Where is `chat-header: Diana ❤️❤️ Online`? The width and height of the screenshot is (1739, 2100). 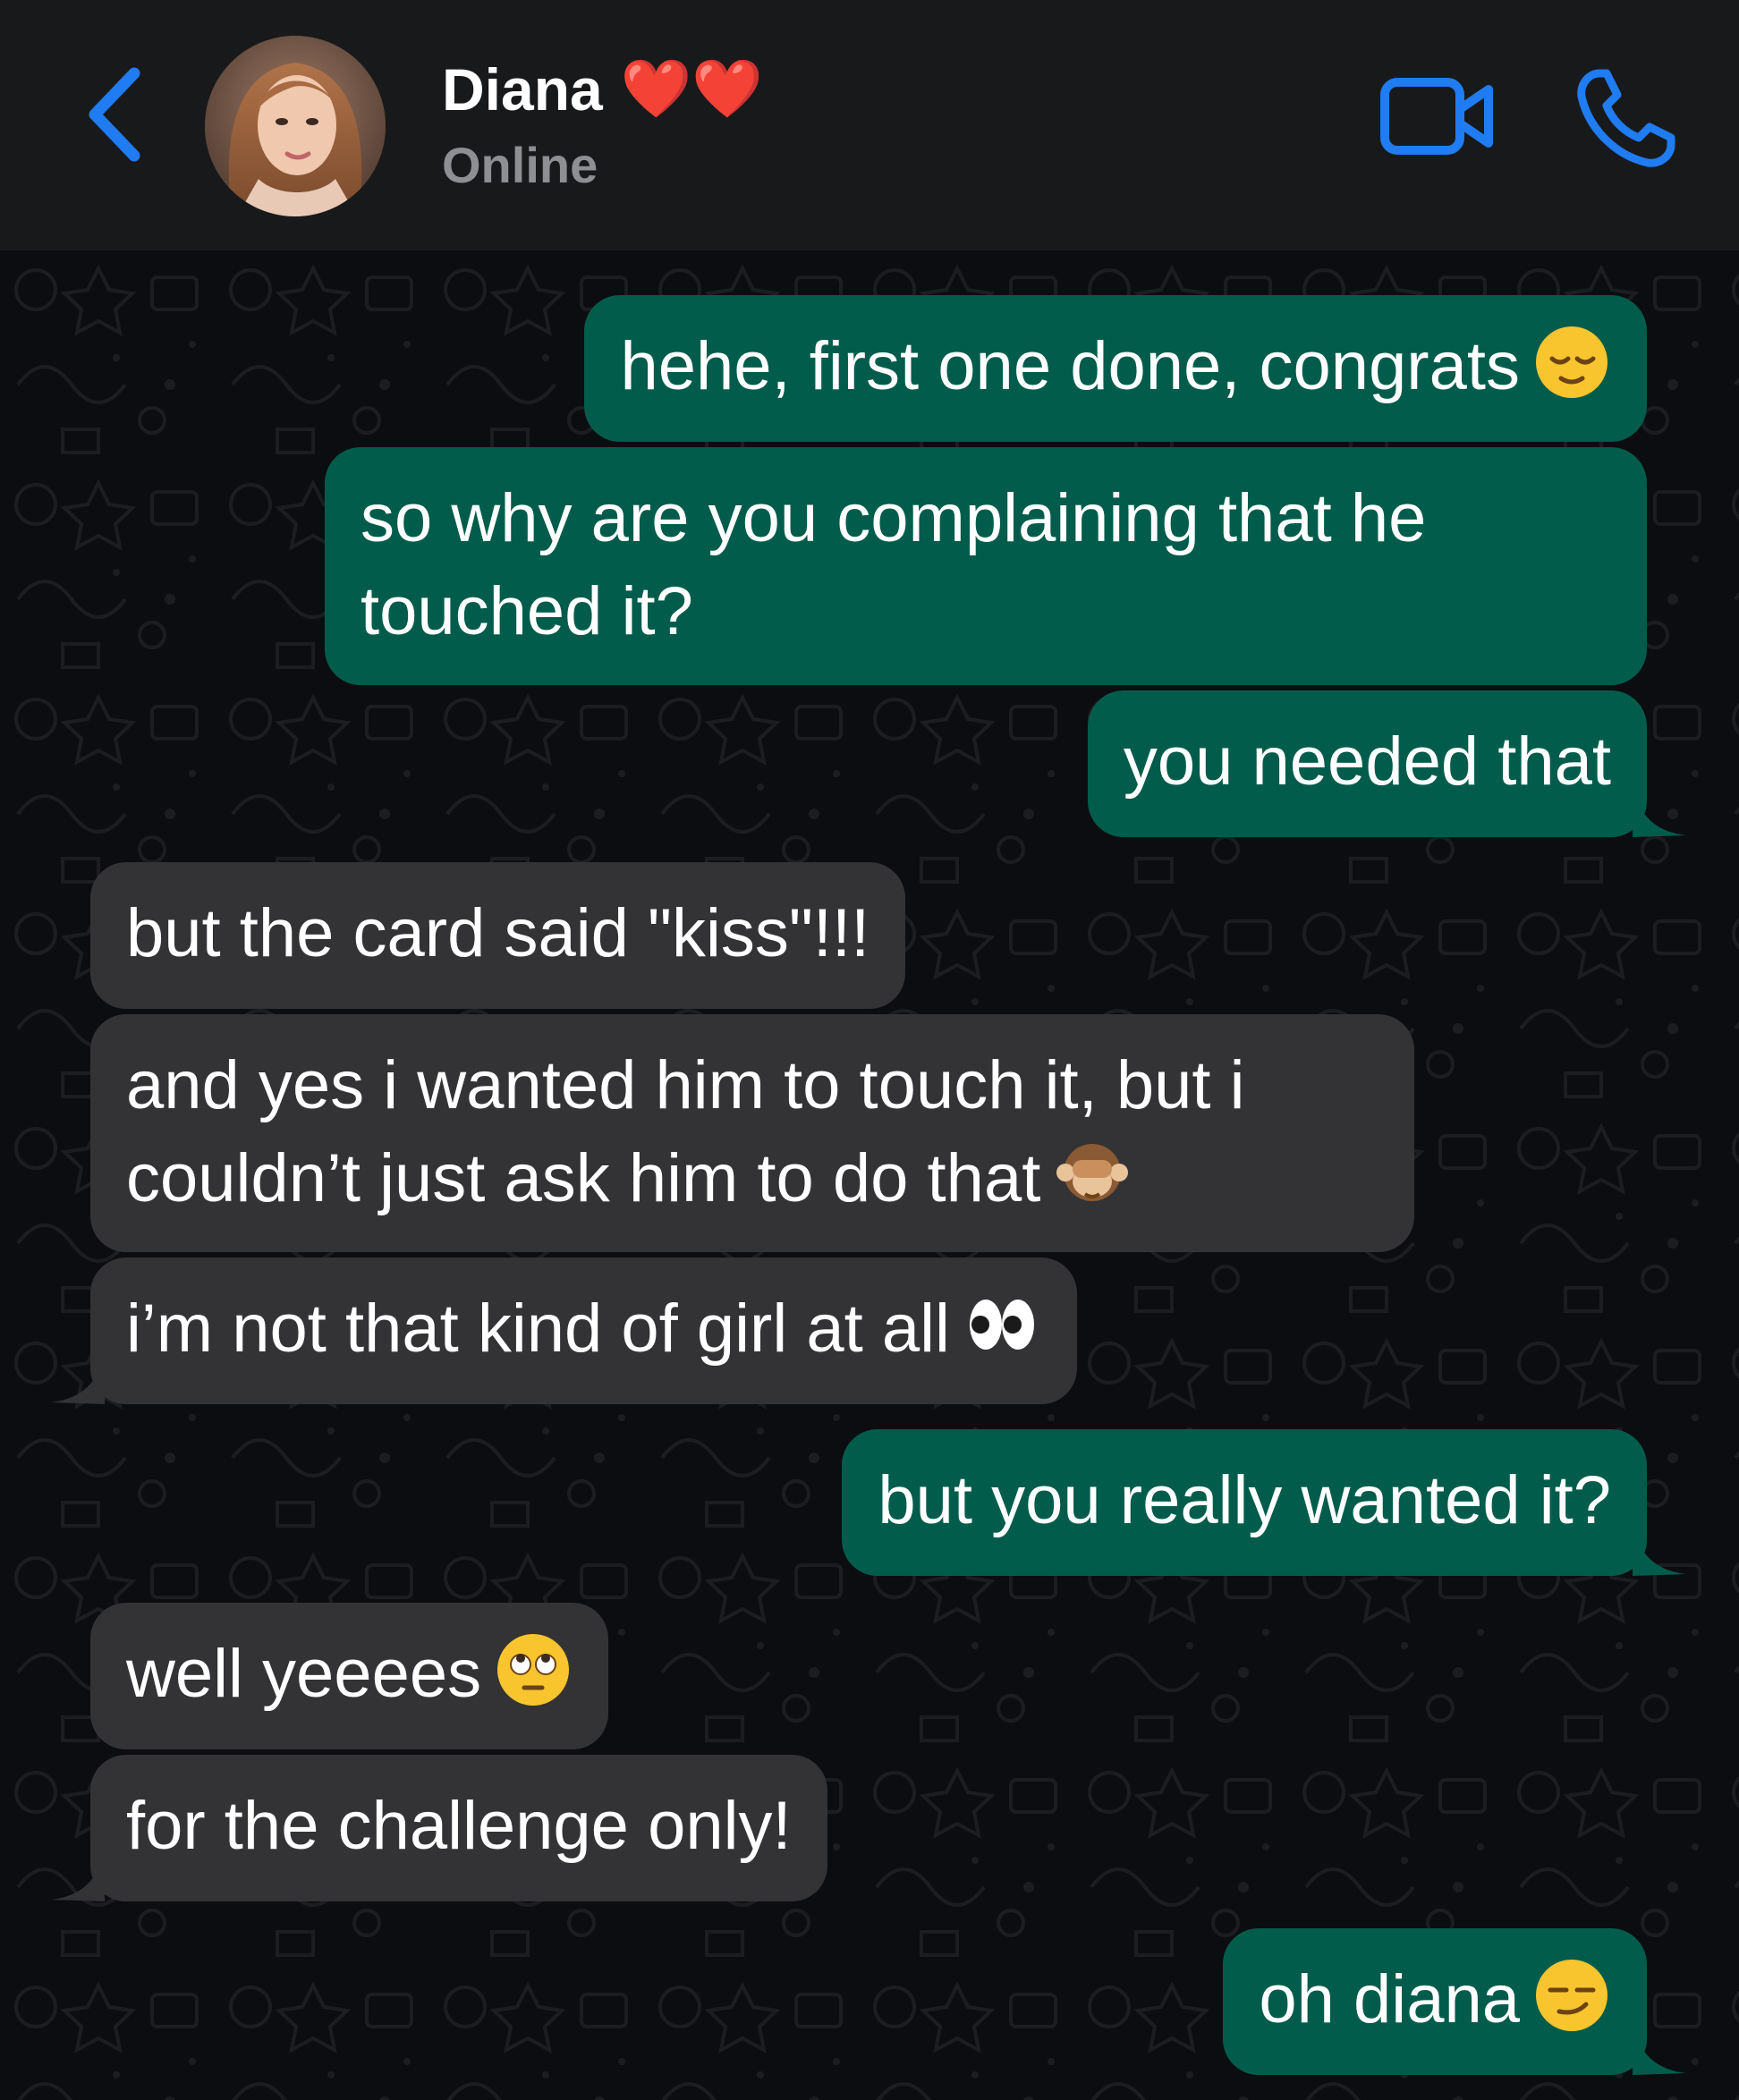
chat-header: Diana ❤️❤️ Online is located at coordinates (870, 125).